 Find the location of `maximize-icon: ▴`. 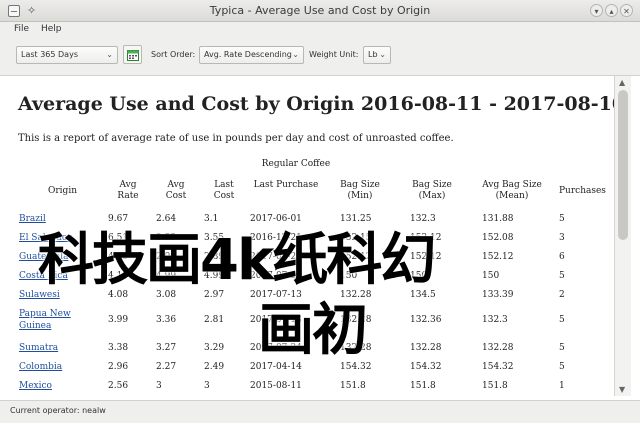

maximize-icon: ▴ is located at coordinates (611, 10).